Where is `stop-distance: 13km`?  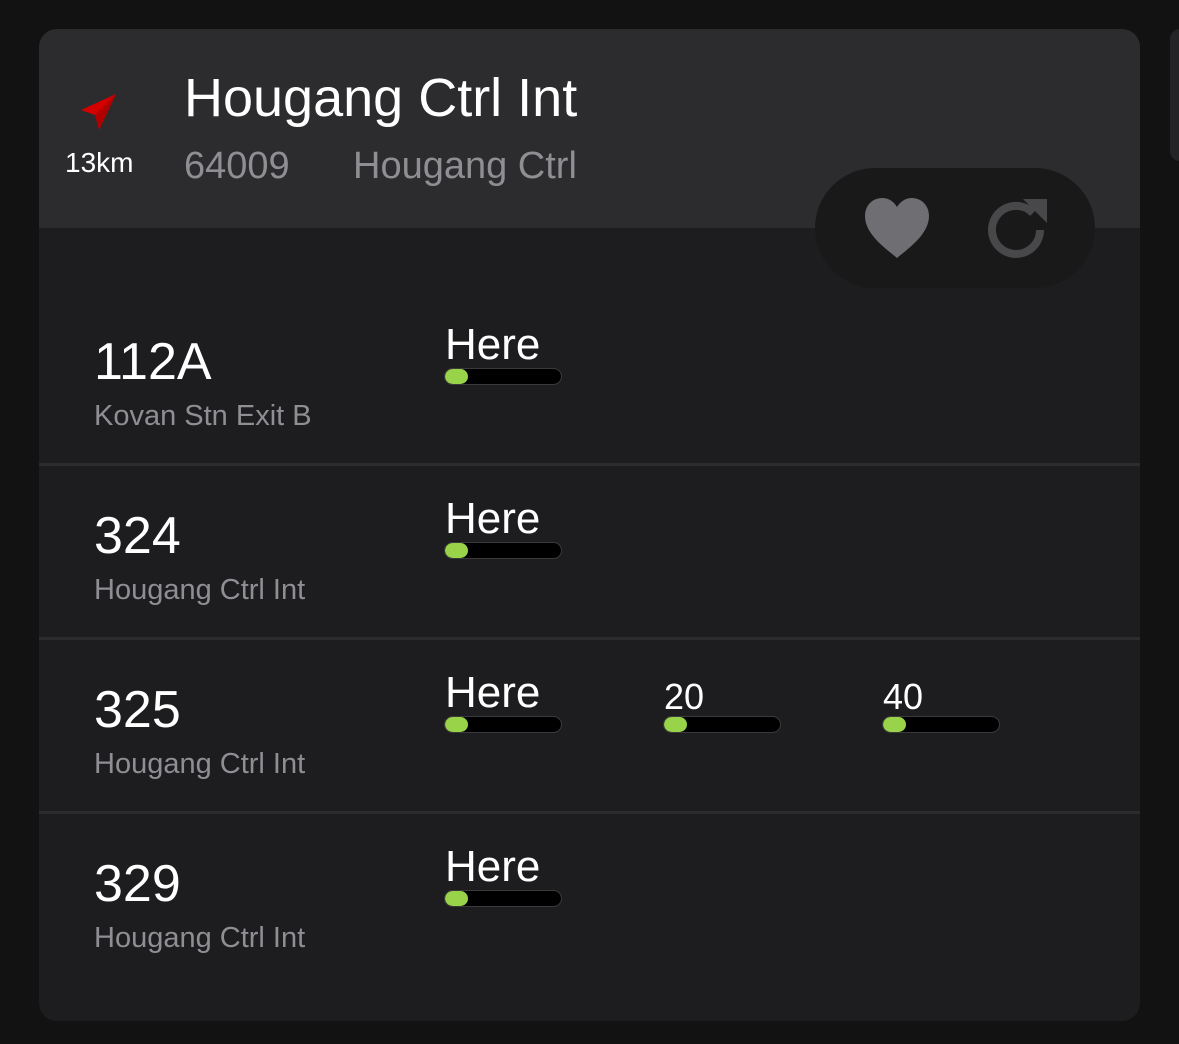
stop-distance: 13km is located at coordinates (99, 162).